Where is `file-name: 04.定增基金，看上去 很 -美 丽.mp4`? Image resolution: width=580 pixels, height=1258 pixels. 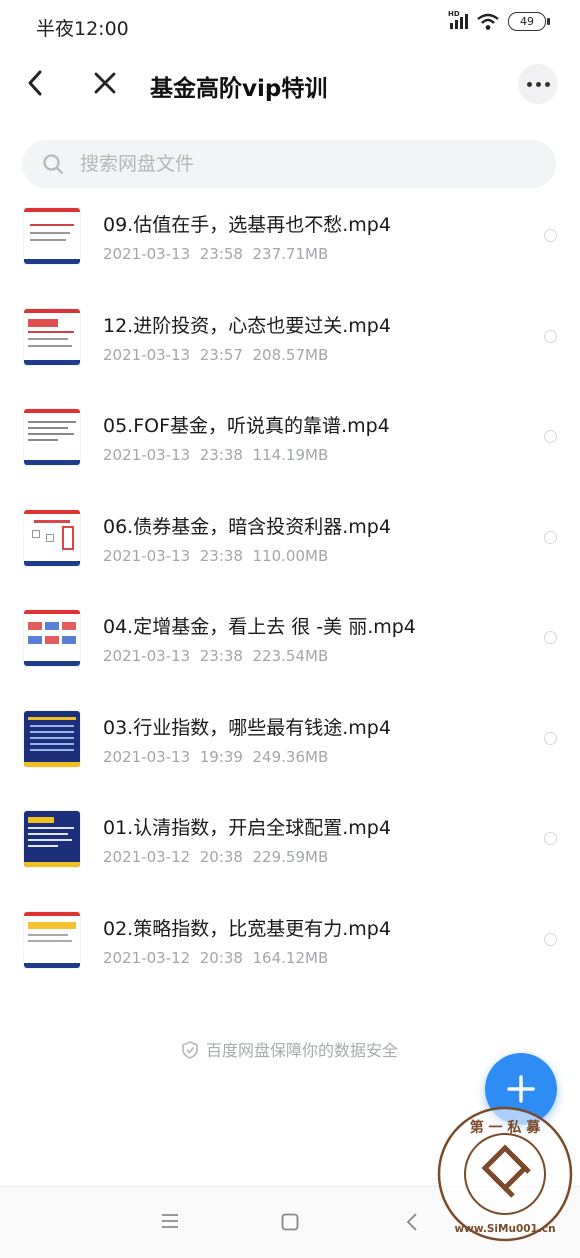
file-name: 04.定增基金，看上去 很 -美 丽.mp4 is located at coordinates (259, 627).